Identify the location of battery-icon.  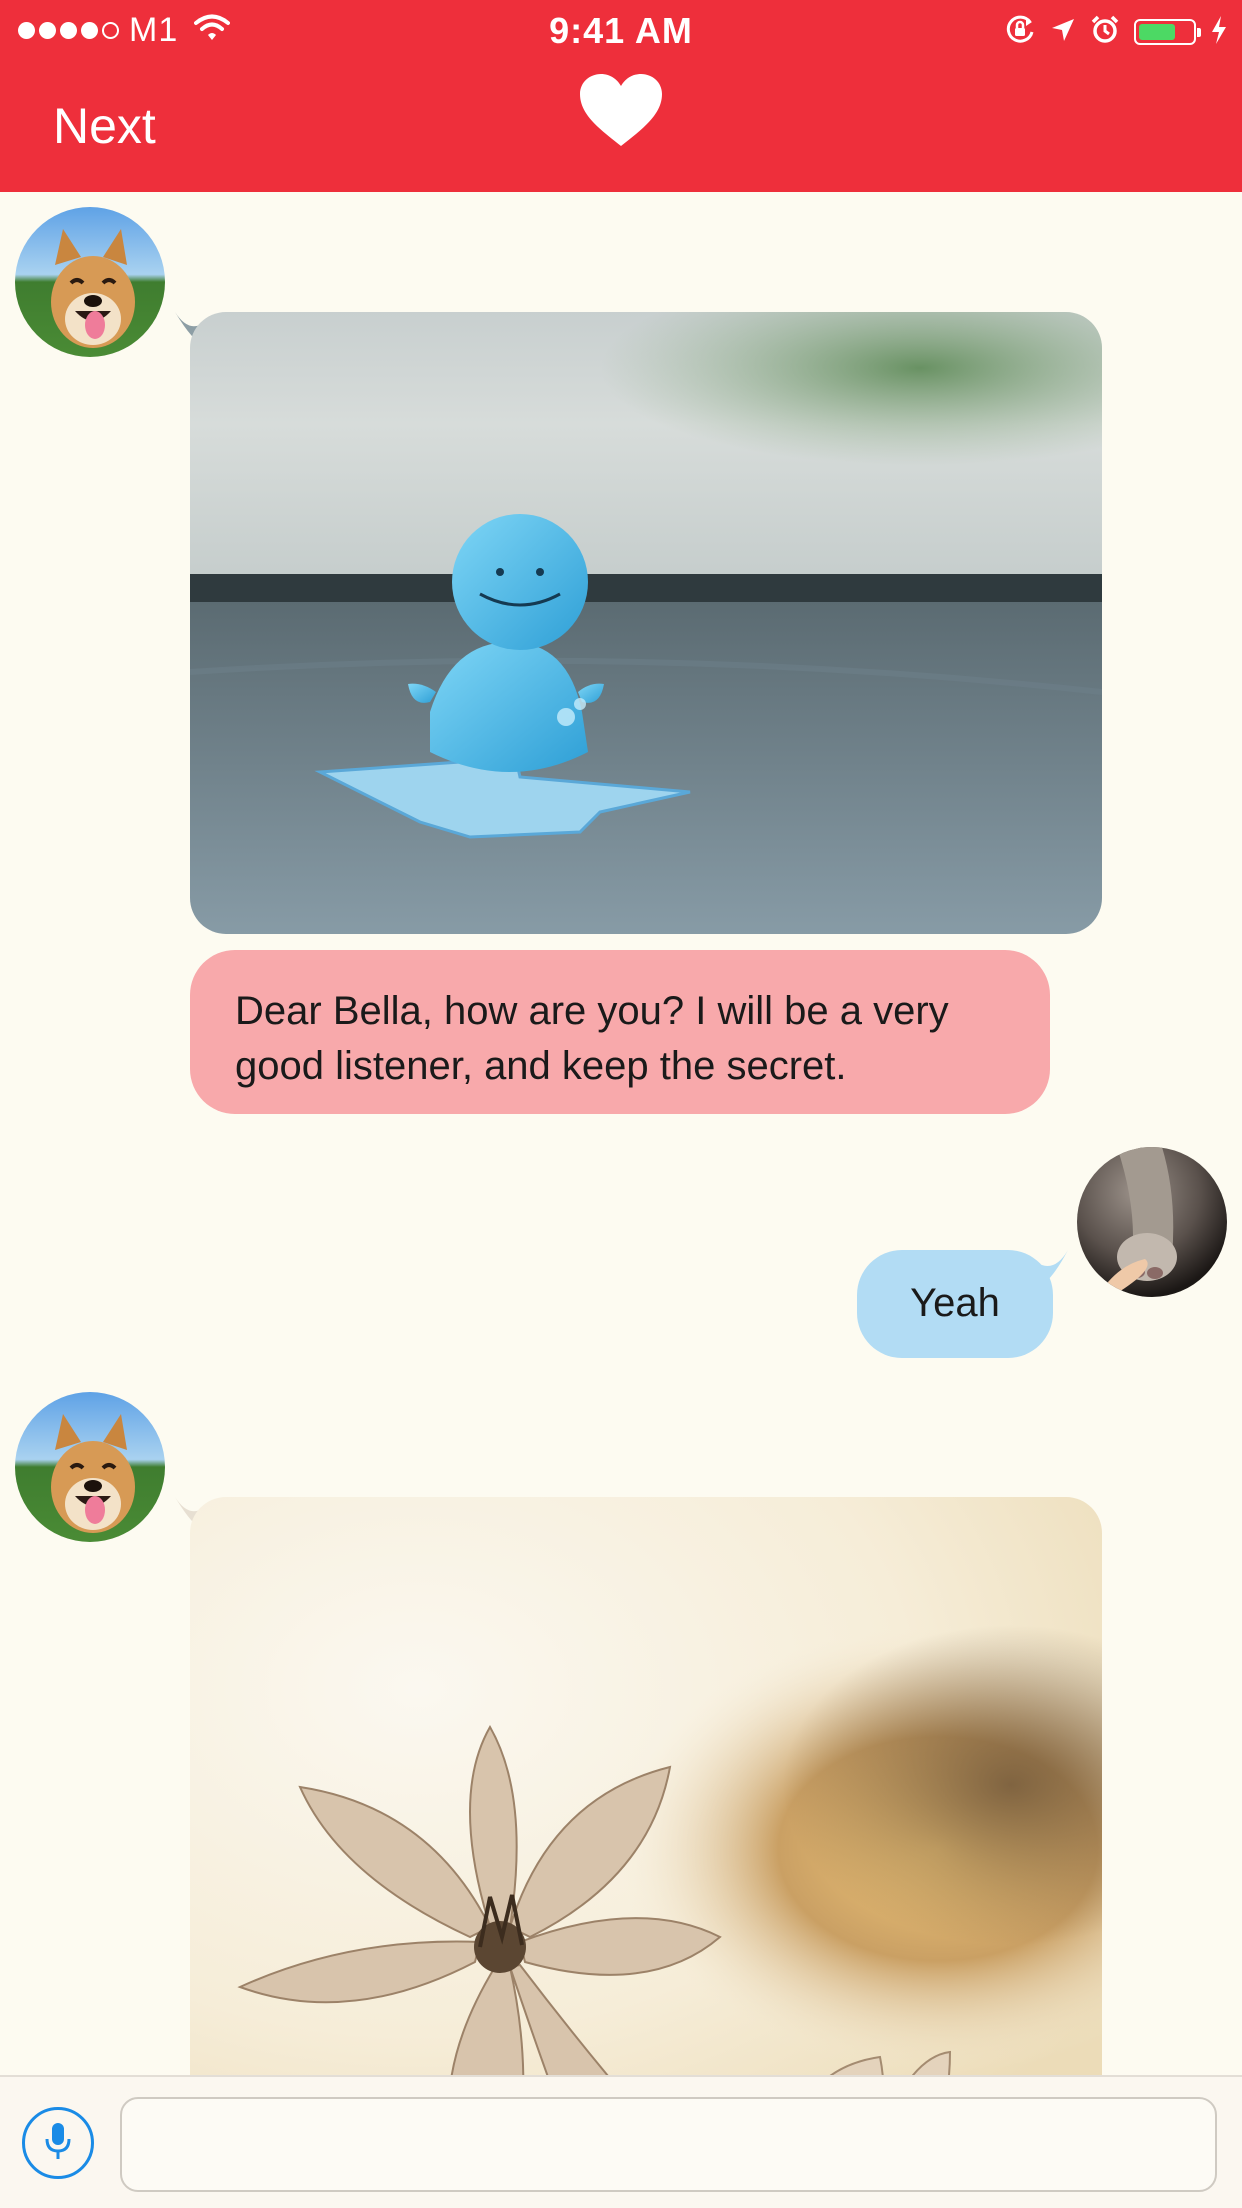
(1167, 32).